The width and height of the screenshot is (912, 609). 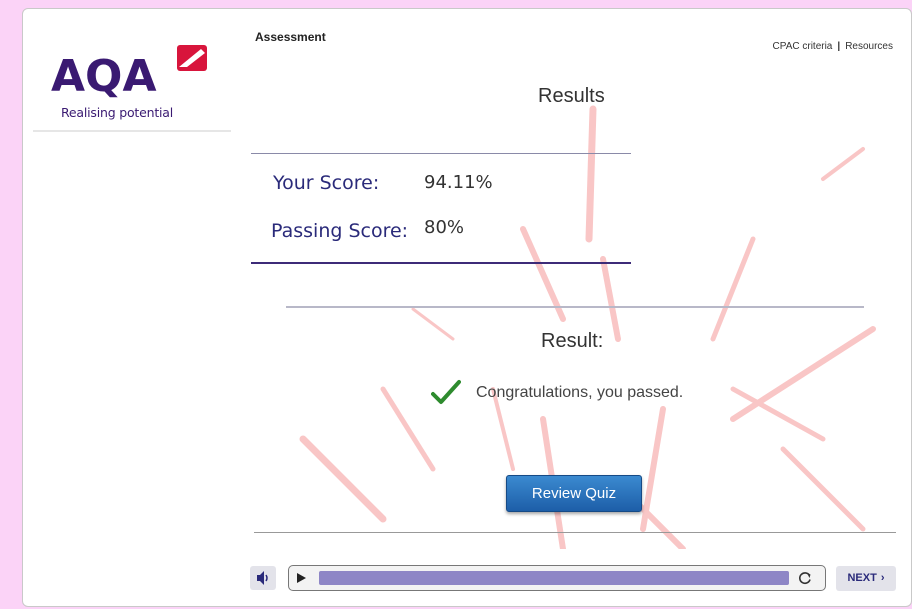 I want to click on section-title: Assessment, so click(x=290, y=37).